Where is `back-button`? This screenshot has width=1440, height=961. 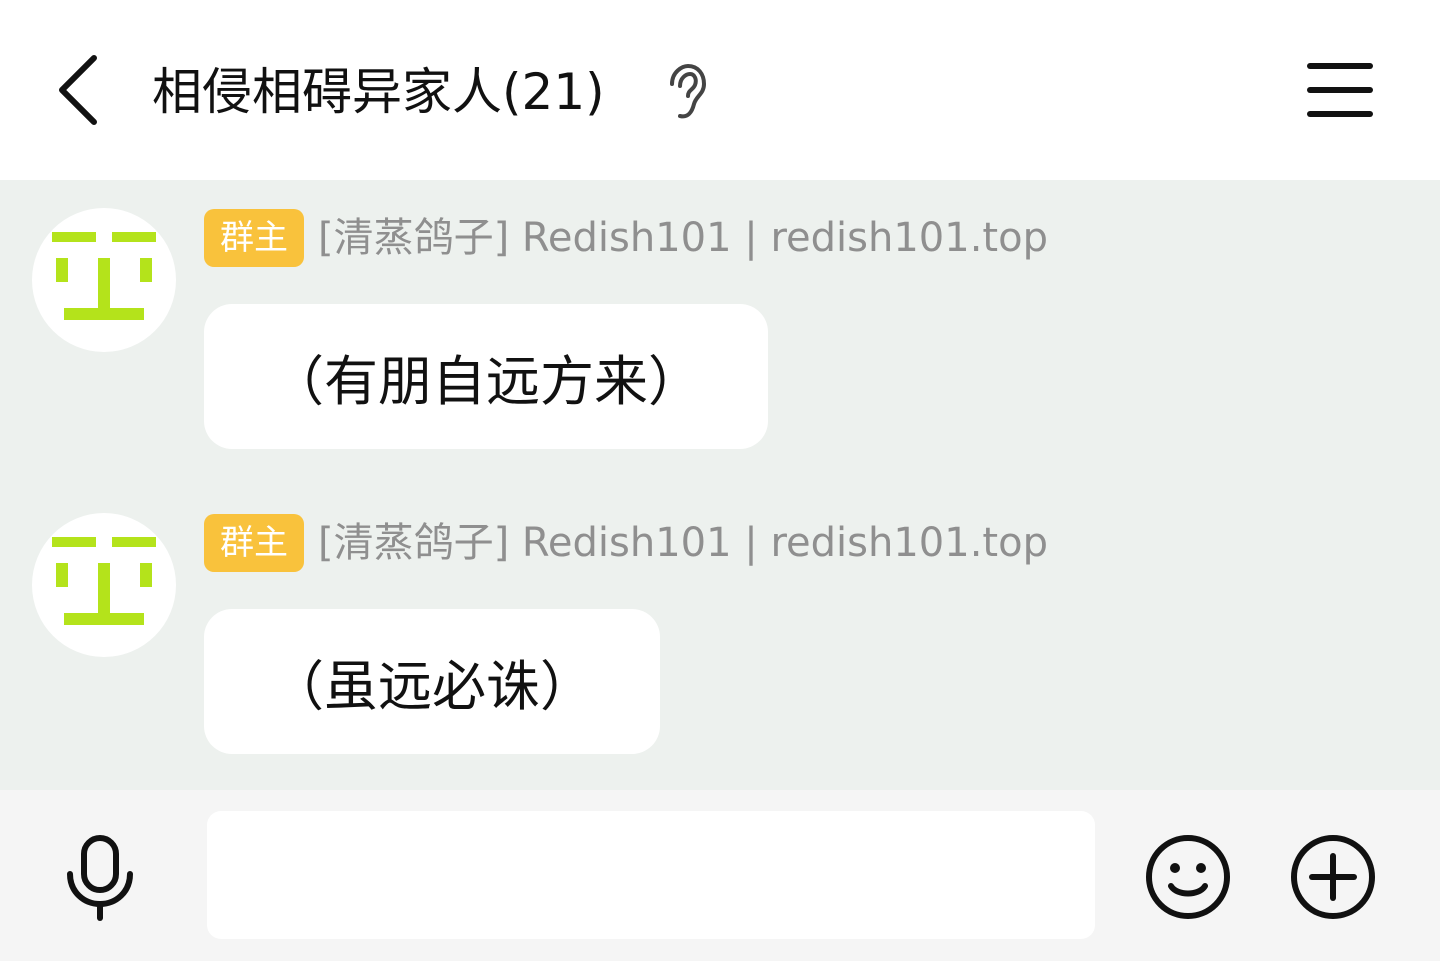 back-button is located at coordinates (78, 90).